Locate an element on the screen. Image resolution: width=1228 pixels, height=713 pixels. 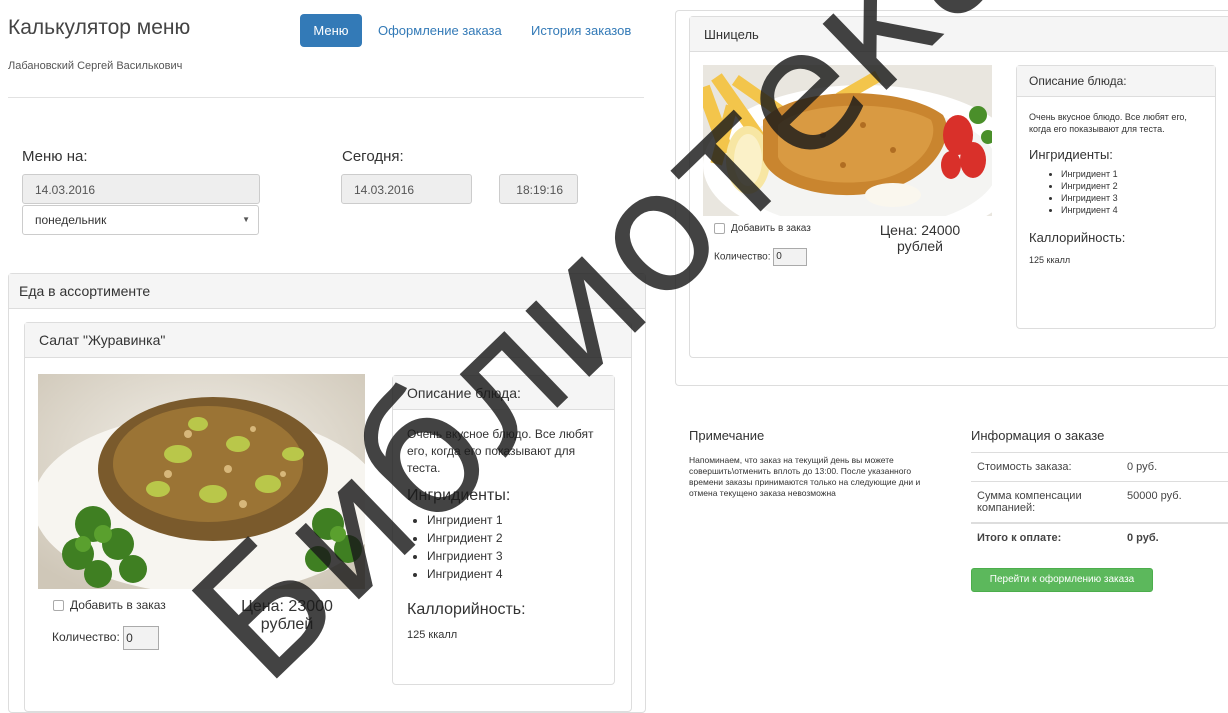
price-salad: Цена: 23000 рублей is located at coordinates (287, 616).